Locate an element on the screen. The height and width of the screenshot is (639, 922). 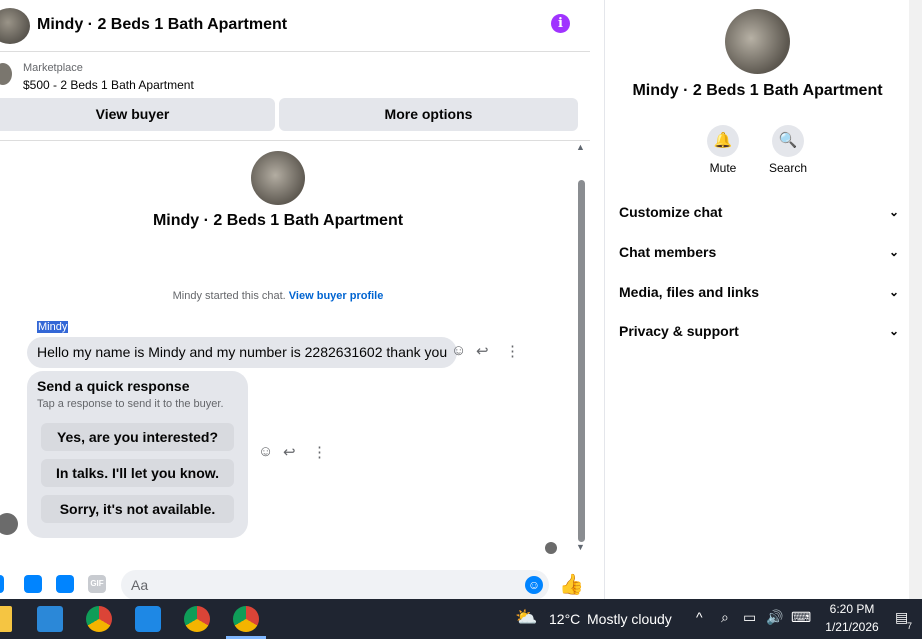
view-buyer-profile-link: View buyer profile is located at coordinates (336, 296).